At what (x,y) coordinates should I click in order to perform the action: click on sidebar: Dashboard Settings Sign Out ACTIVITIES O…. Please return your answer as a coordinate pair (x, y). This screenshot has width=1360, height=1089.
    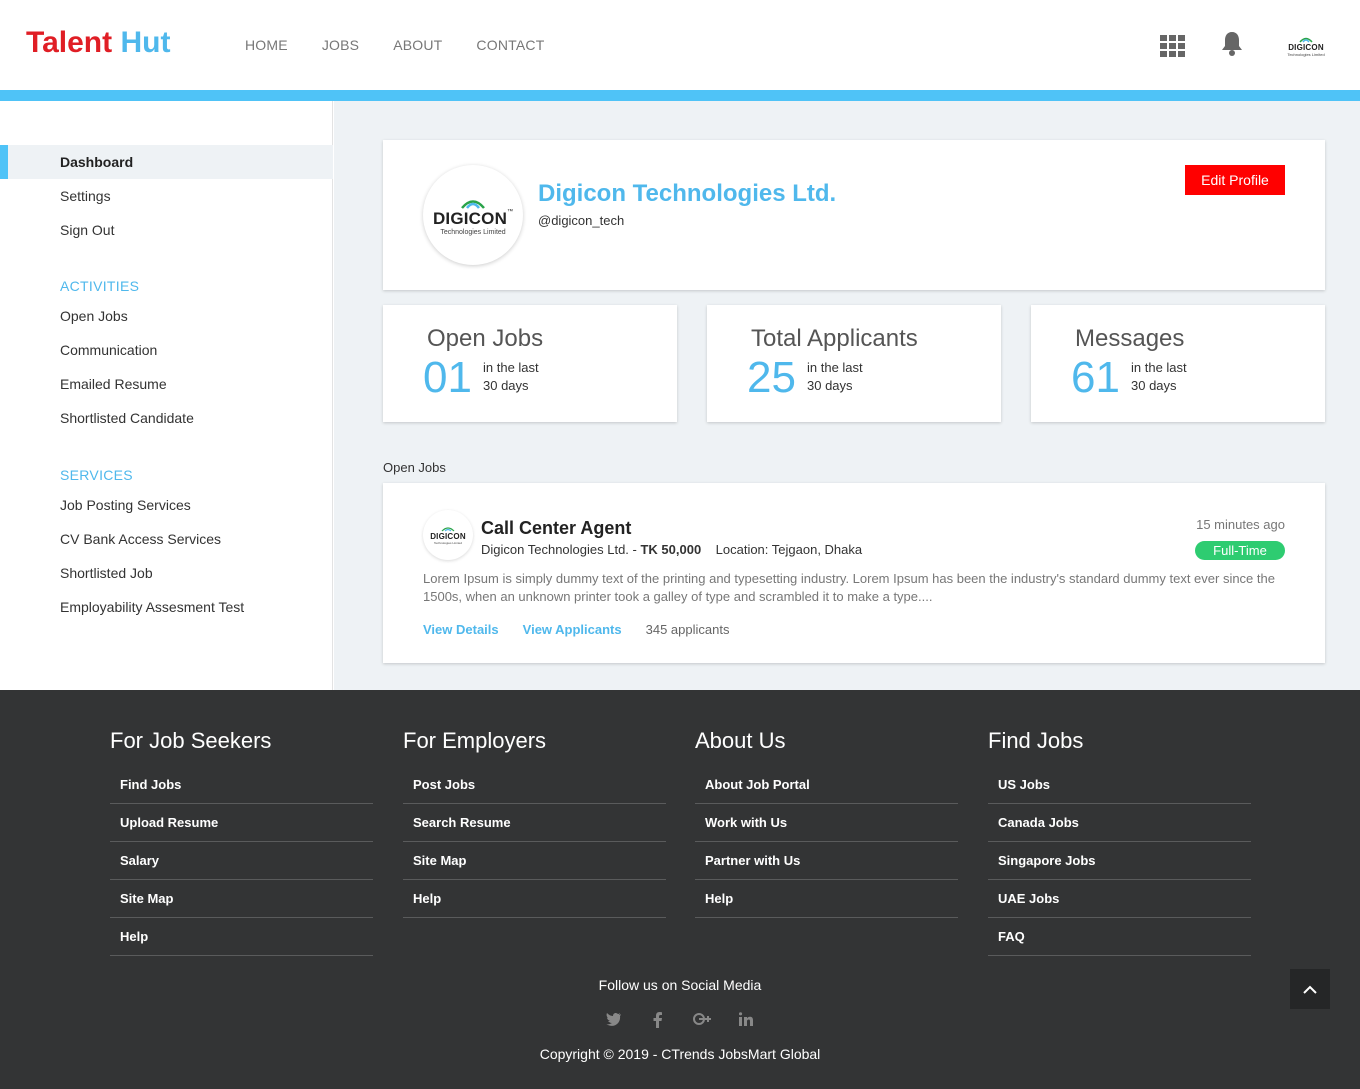
    Looking at the image, I should click on (166, 395).